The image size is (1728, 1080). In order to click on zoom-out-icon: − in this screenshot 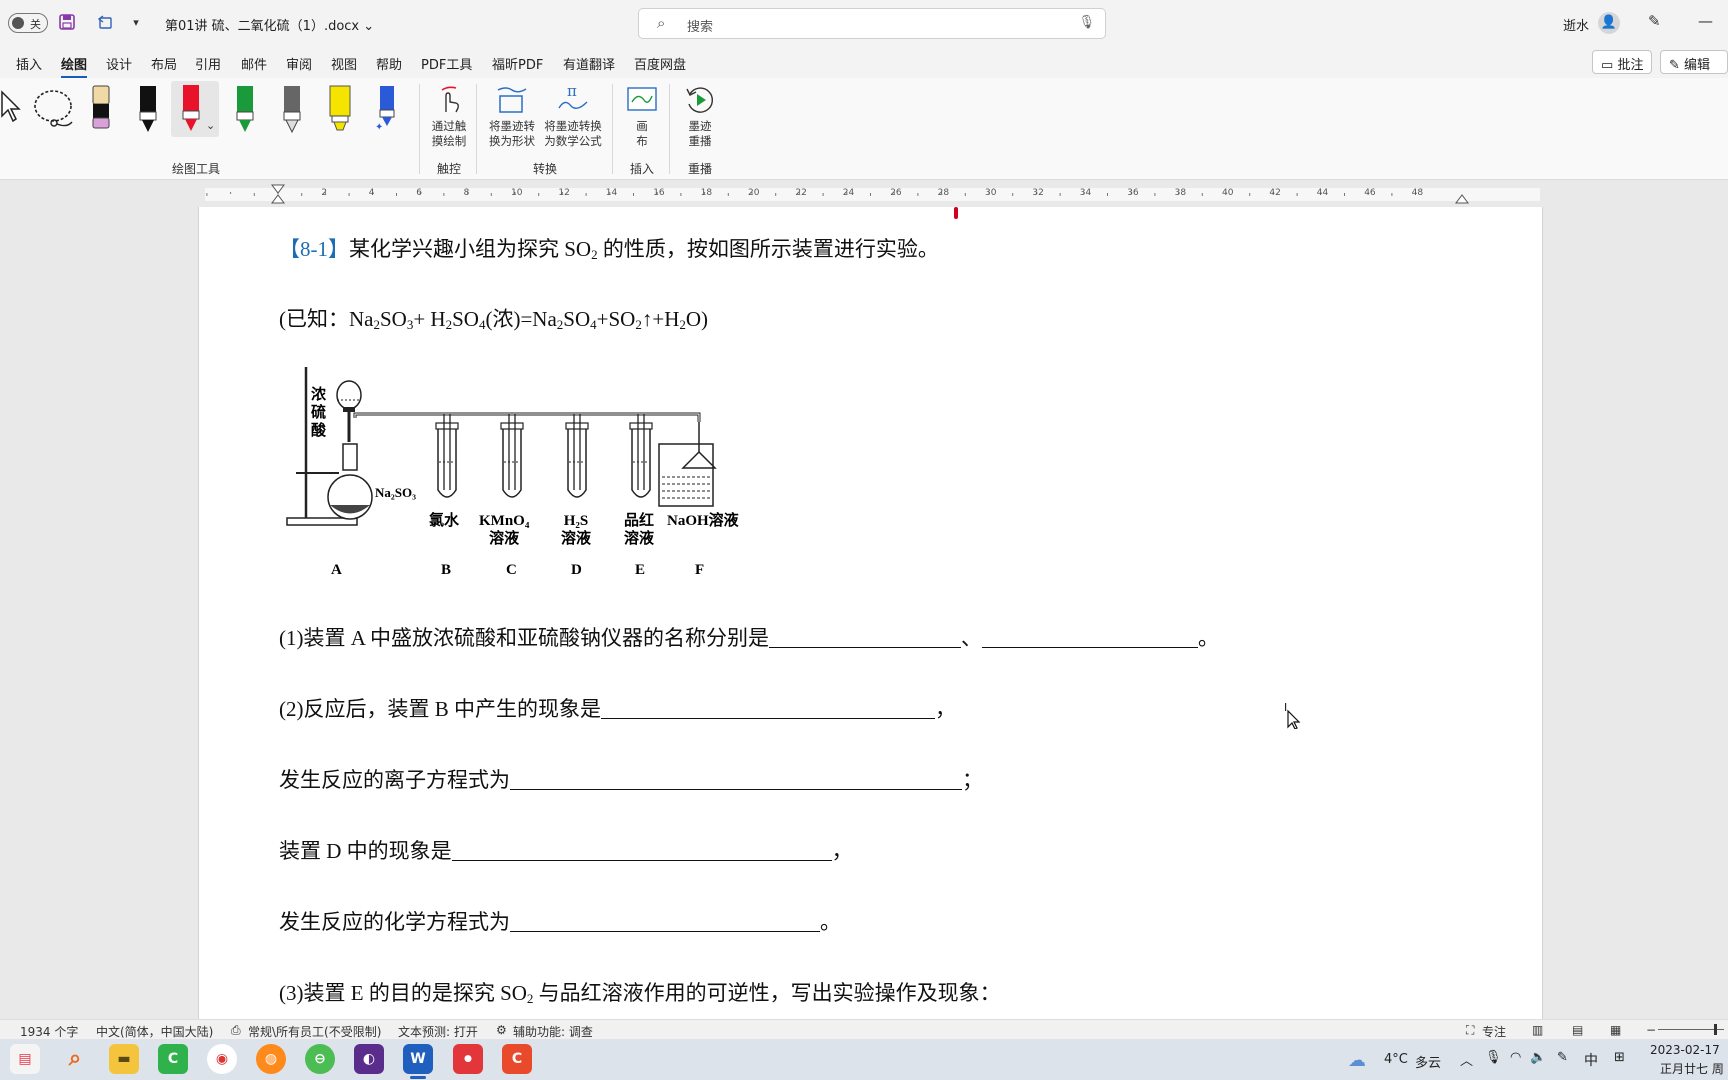, I will do `click(1651, 1030)`.